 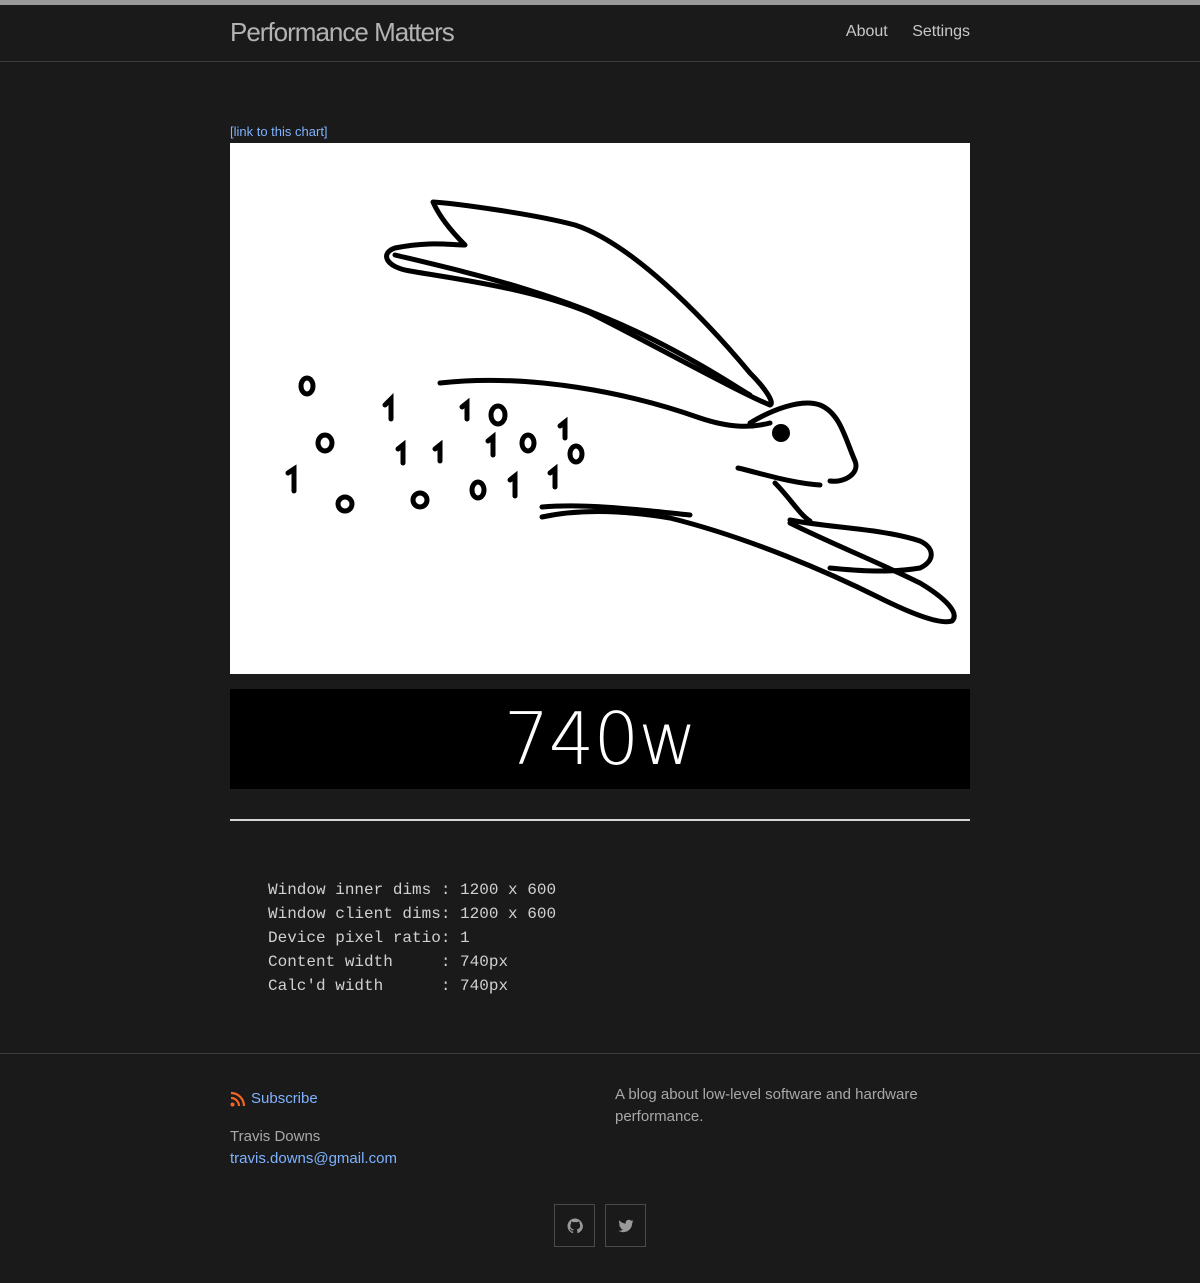 I want to click on site-nav: About Settings, so click(x=898, y=32).